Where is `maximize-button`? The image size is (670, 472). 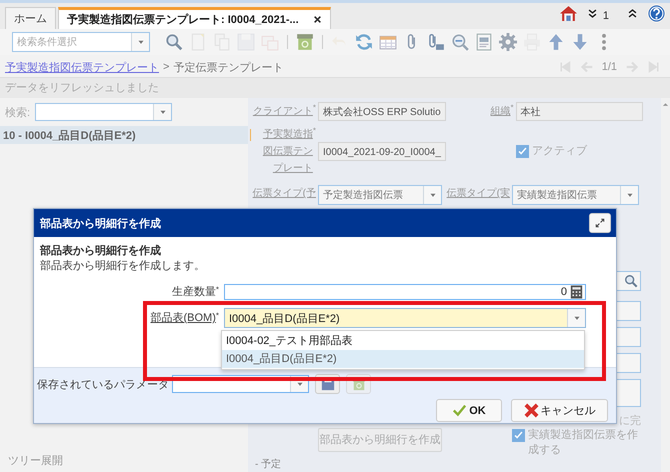
maximize-button is located at coordinates (600, 223).